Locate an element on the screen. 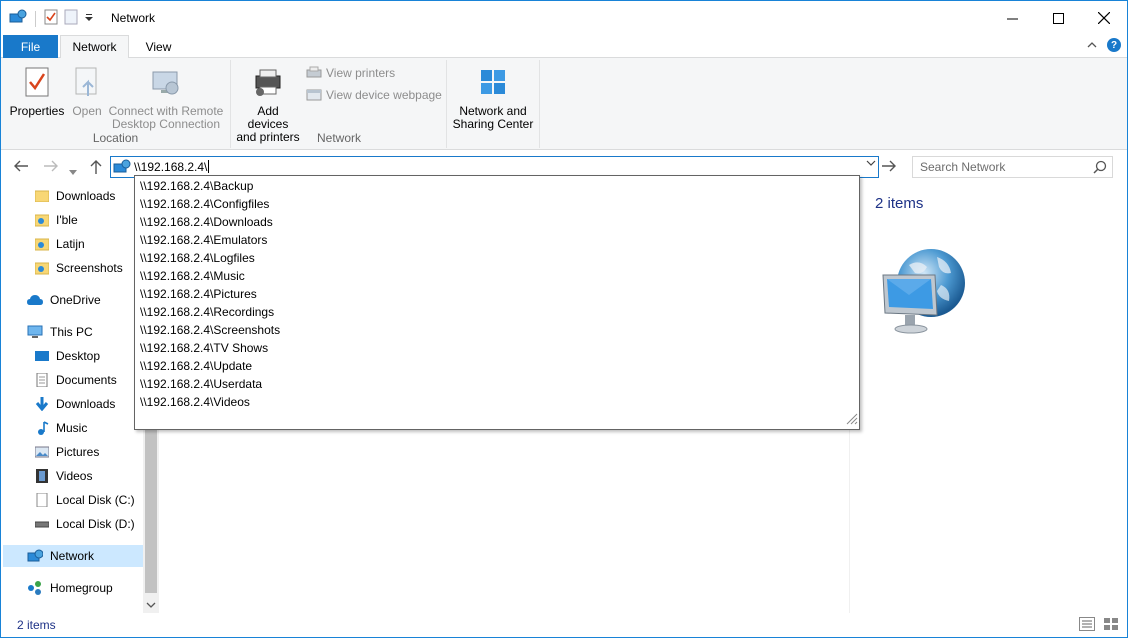 The width and height of the screenshot is (1128, 638). add-devices-label-1: Add devices is located at coordinates (268, 117).